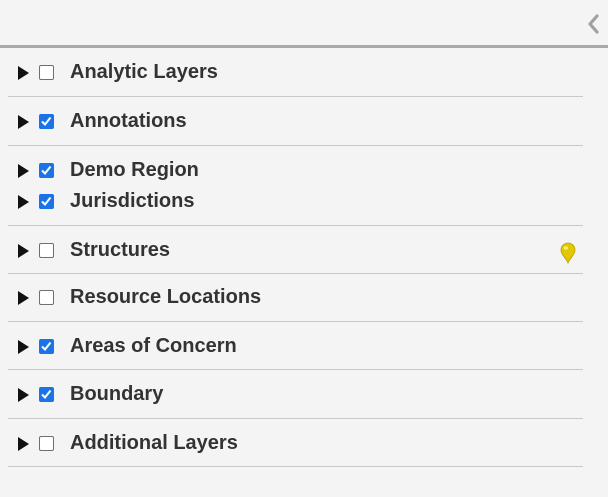 This screenshot has height=497, width=608. I want to click on layer-row-boundary: Boundary, so click(295, 394).